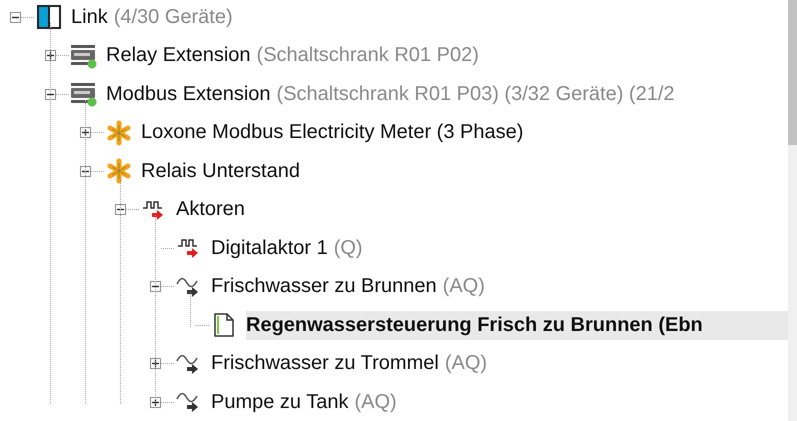  I want to click on tree-item: Regenwassersteuerung Frisch zu Brunnen (Ebn, so click(517, 325).